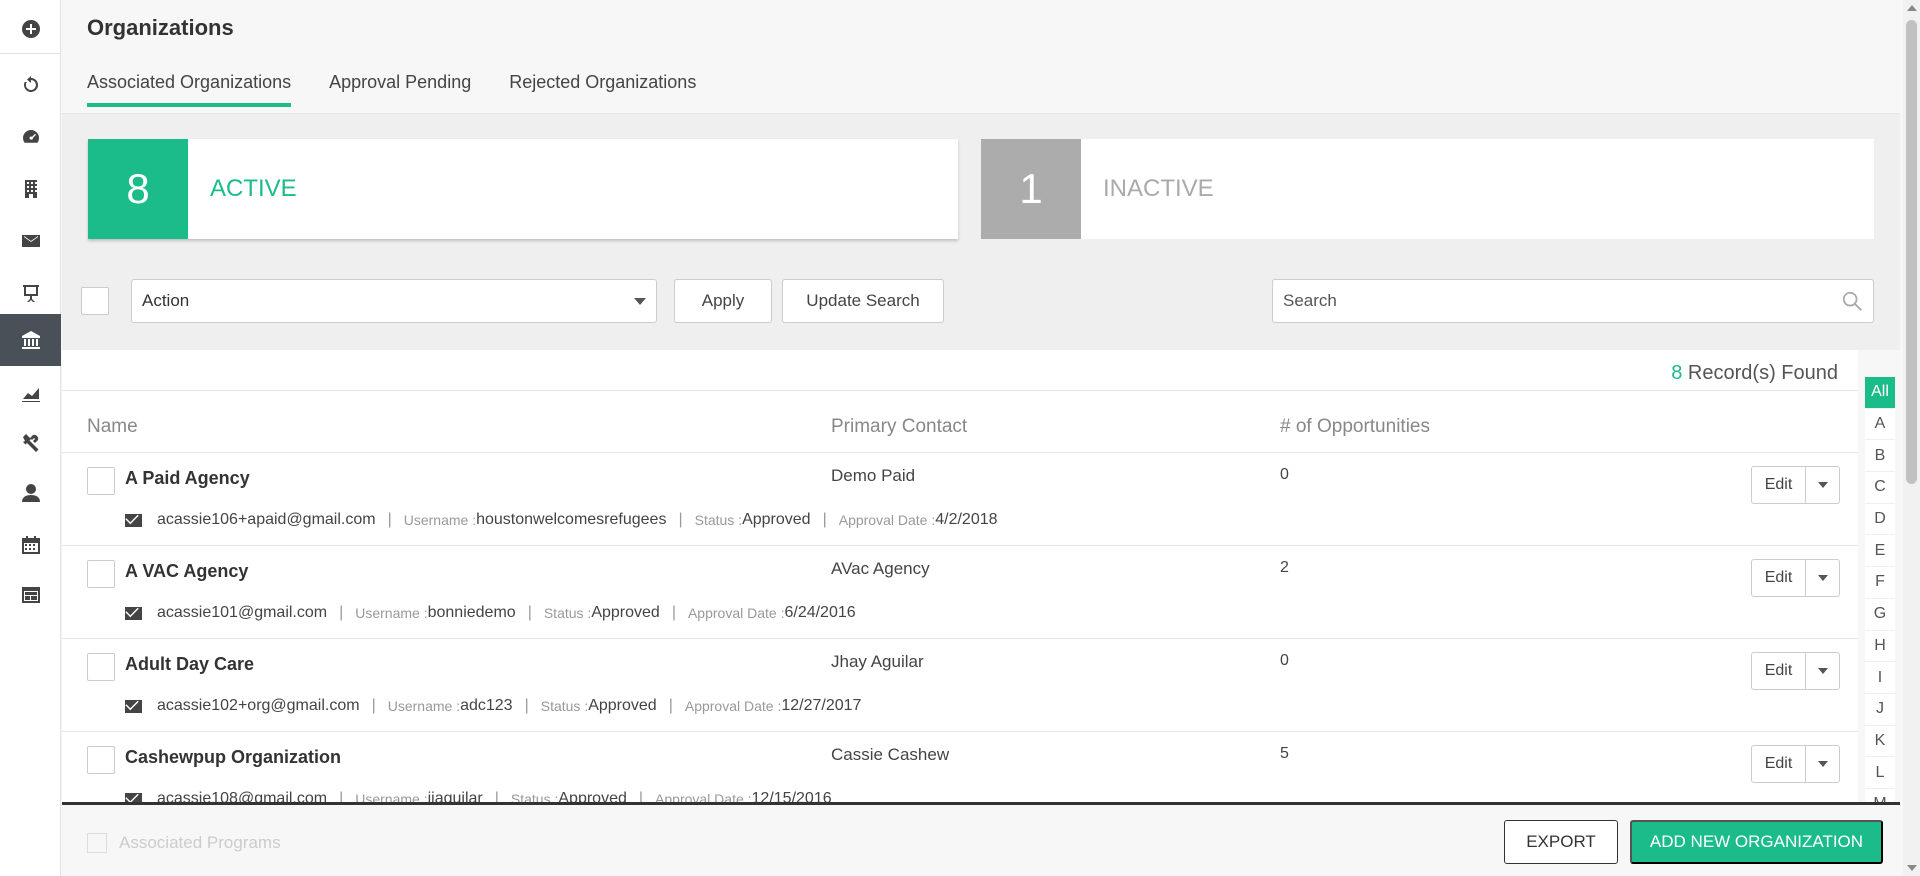 Image resolution: width=1920 pixels, height=876 pixels. I want to click on add-icon, so click(30, 29).